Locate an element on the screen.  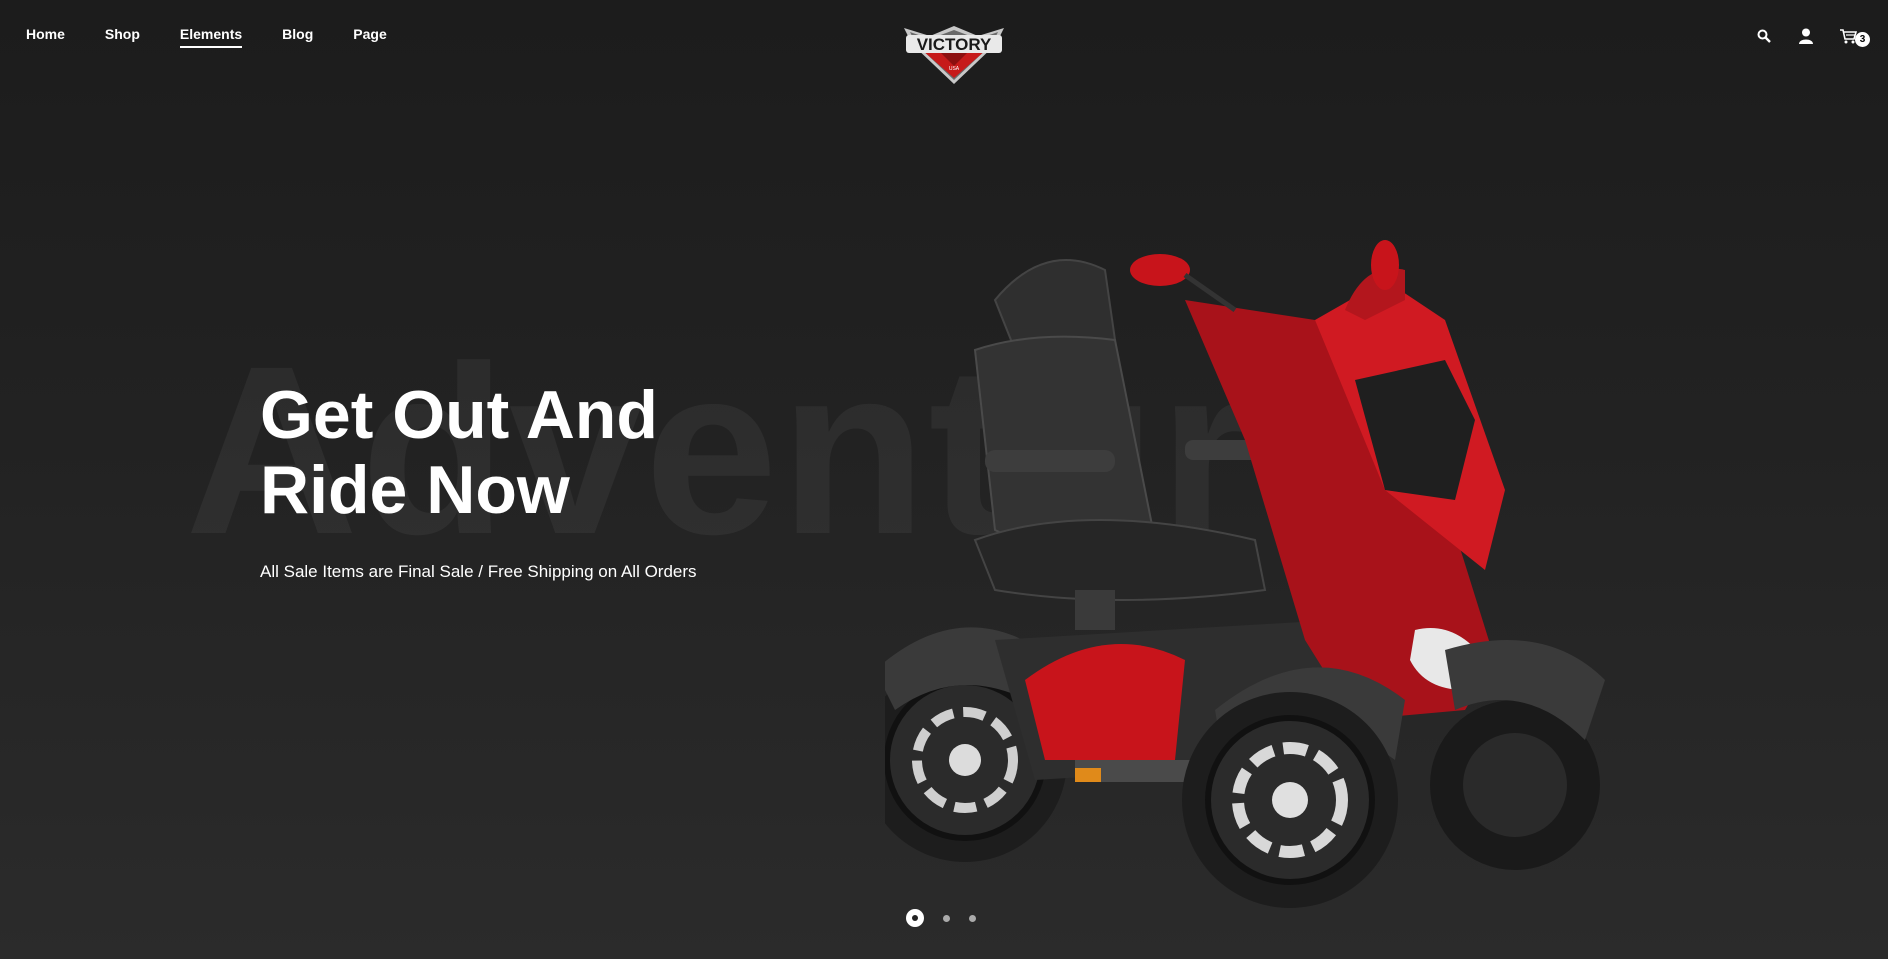
nav-elements: Elements is located at coordinates (211, 37).